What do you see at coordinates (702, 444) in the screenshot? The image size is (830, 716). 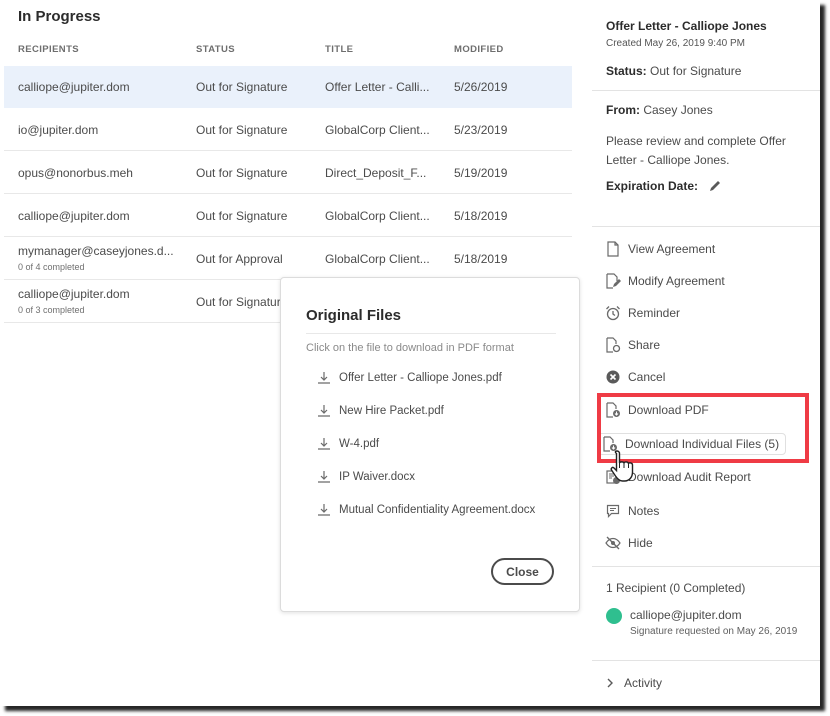 I see `action-label: Download Individual Files (5)` at bounding box center [702, 444].